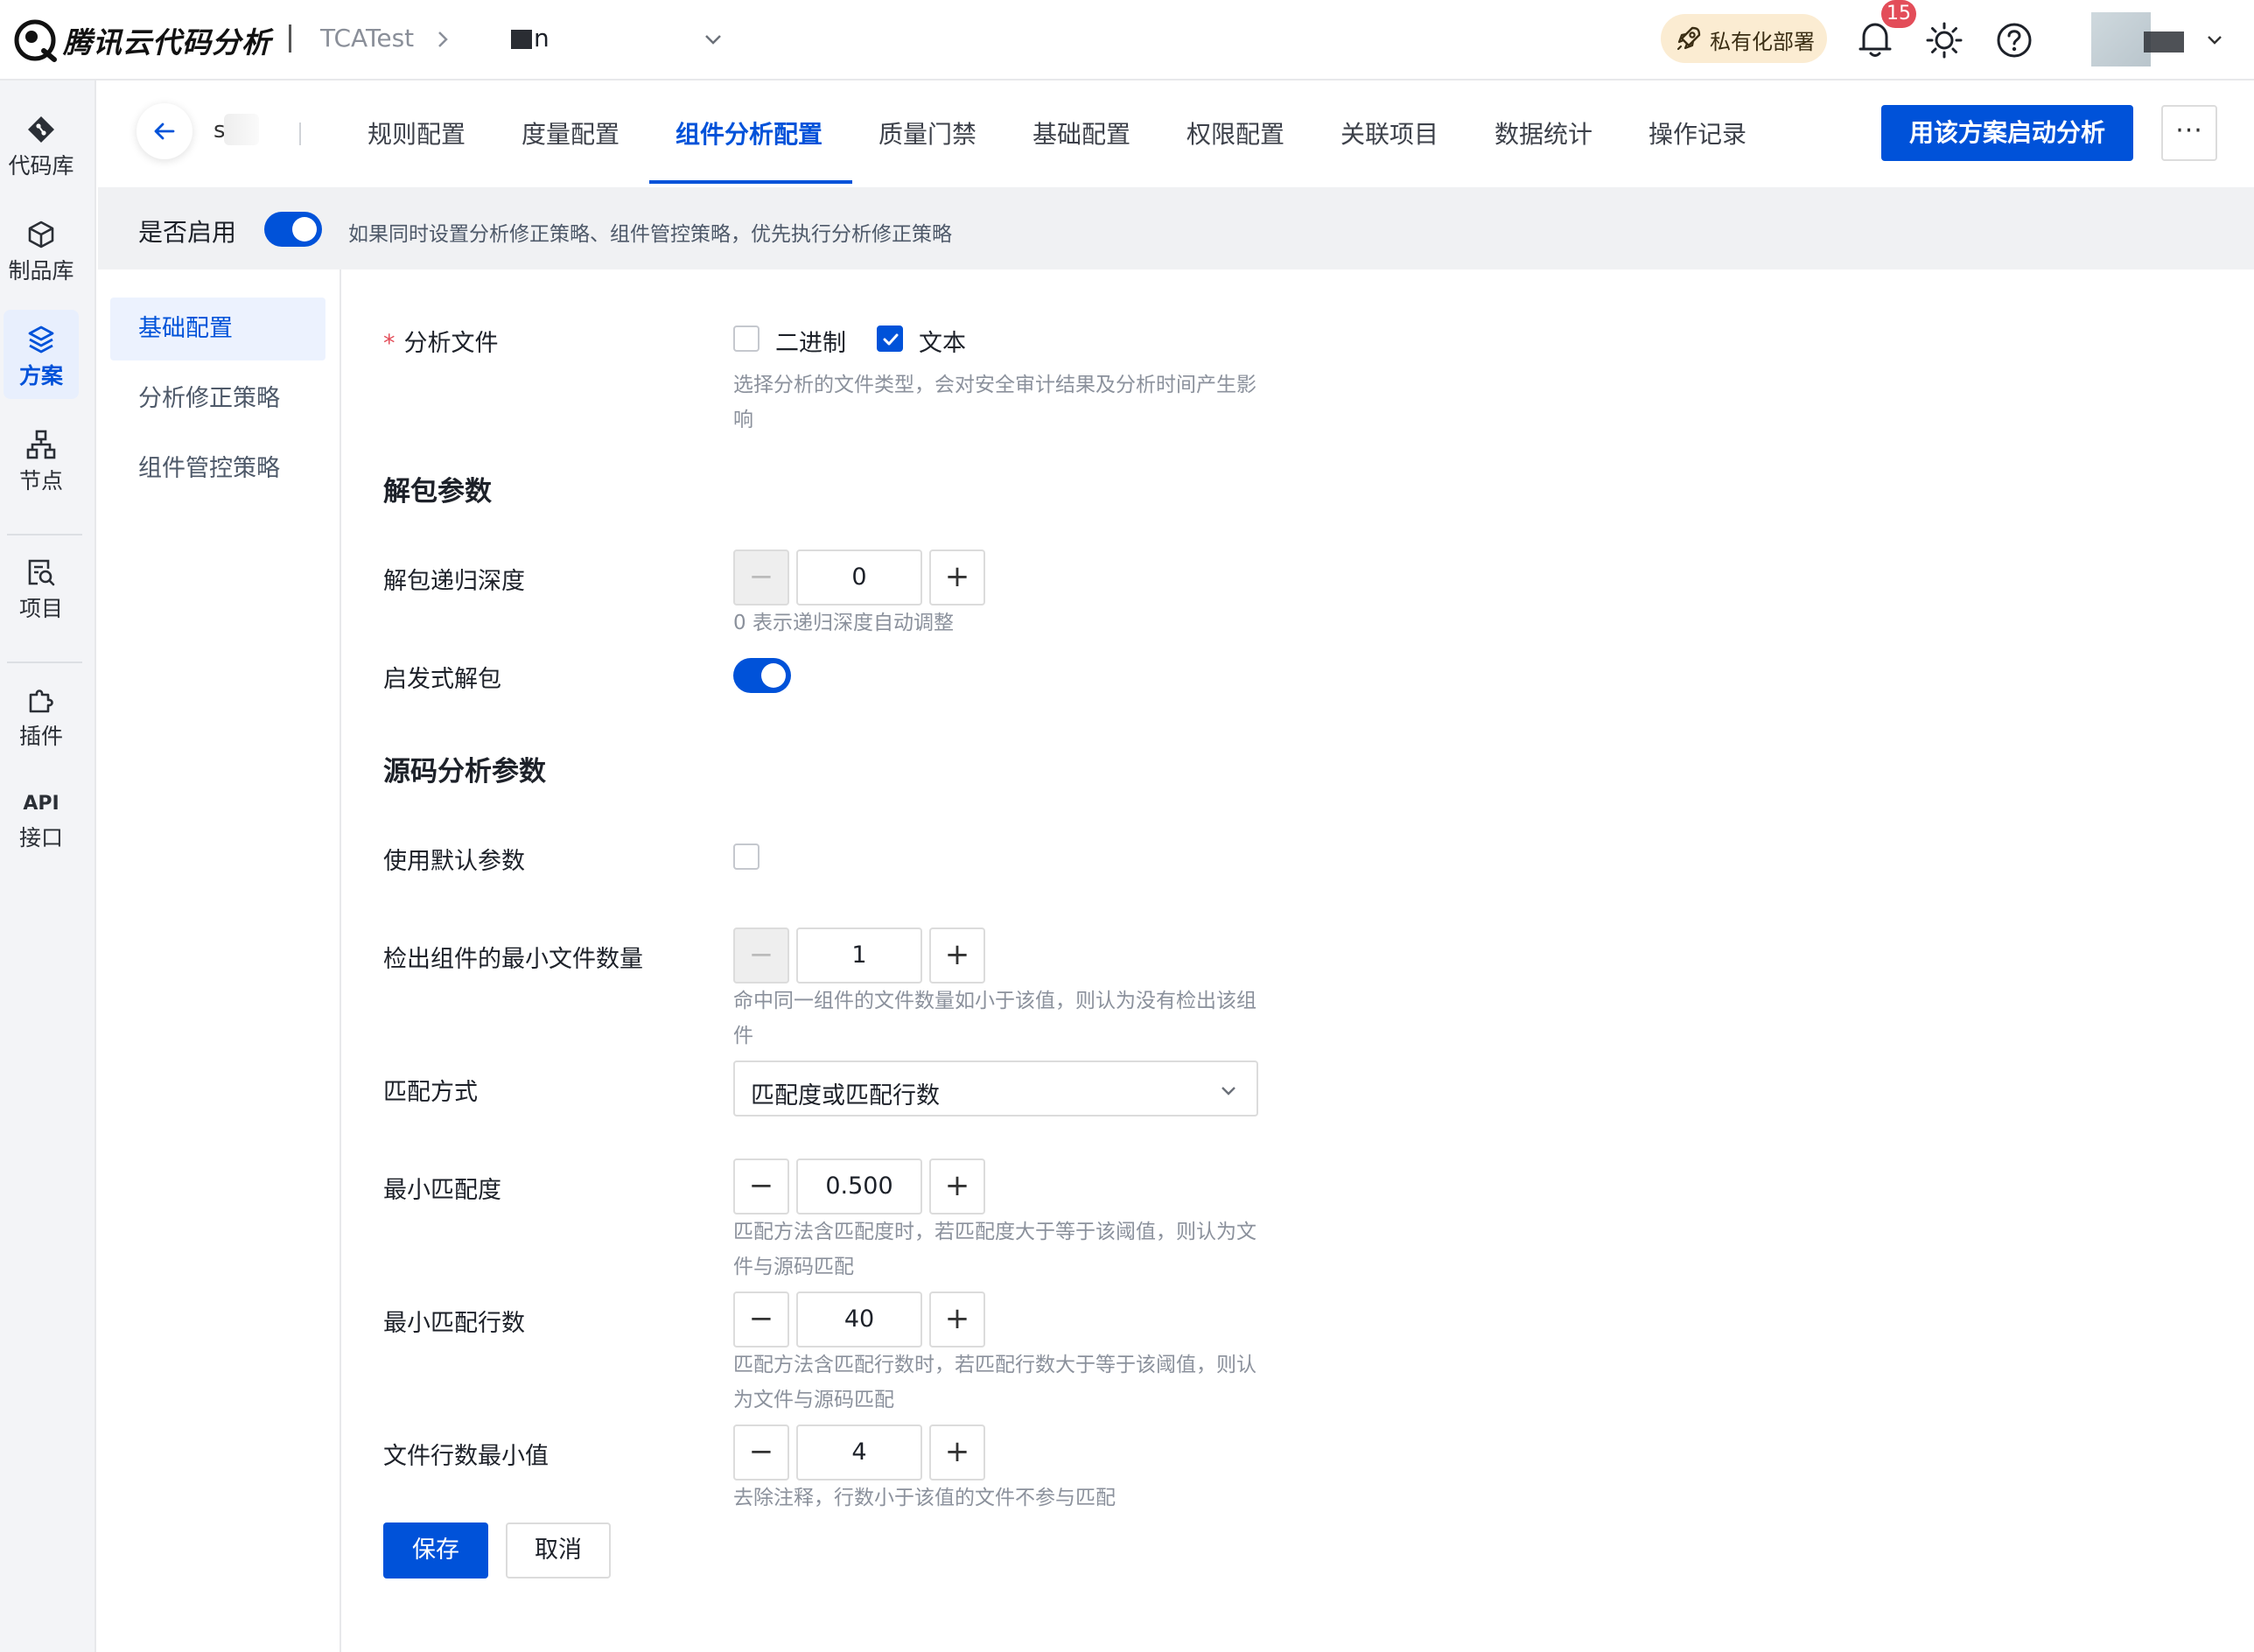  Describe the element at coordinates (41, 816) in the screenshot. I see `nav-item-api: API 接口` at that location.